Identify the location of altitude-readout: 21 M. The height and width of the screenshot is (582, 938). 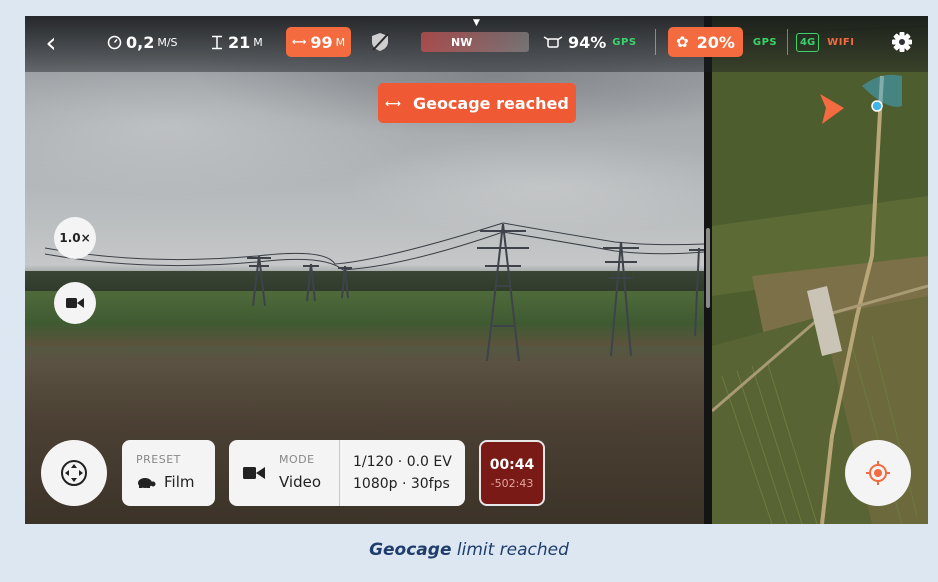
(237, 42).